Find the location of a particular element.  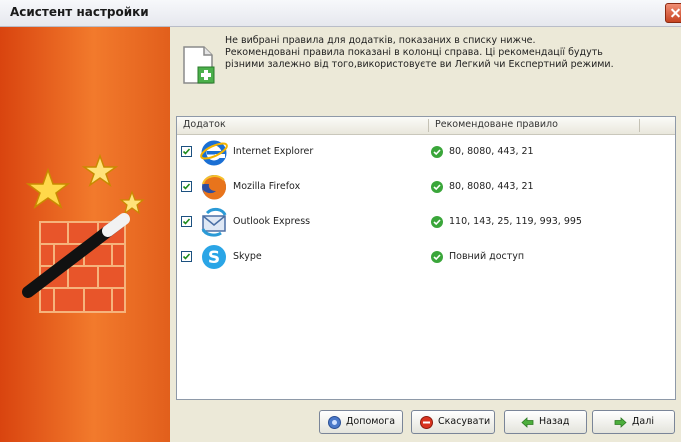

list-item-mozilla-firefox: Mozilla Firefox 80, 8080, 443, 21 is located at coordinates (426, 187).